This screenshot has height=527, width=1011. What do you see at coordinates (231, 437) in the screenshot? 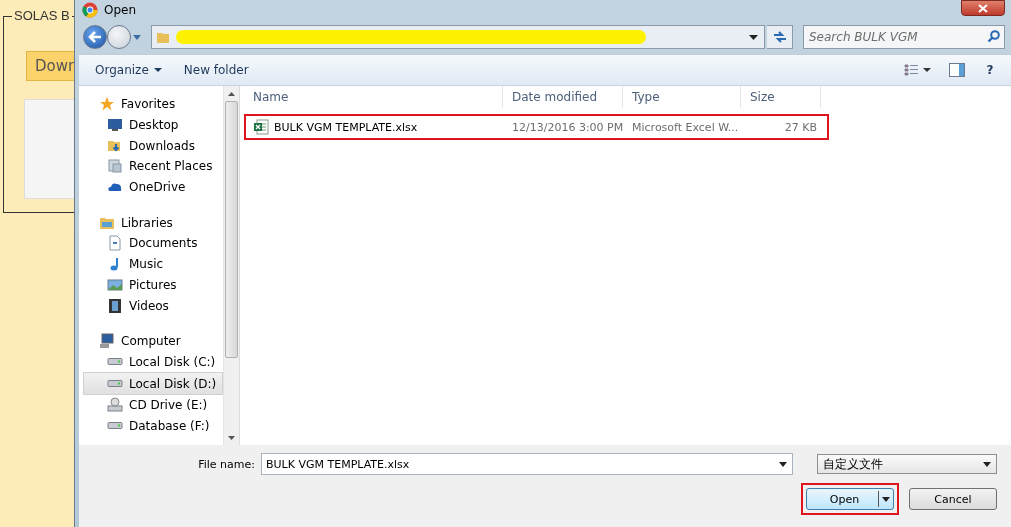
I see `scroll-down-arrow-icon` at bounding box center [231, 437].